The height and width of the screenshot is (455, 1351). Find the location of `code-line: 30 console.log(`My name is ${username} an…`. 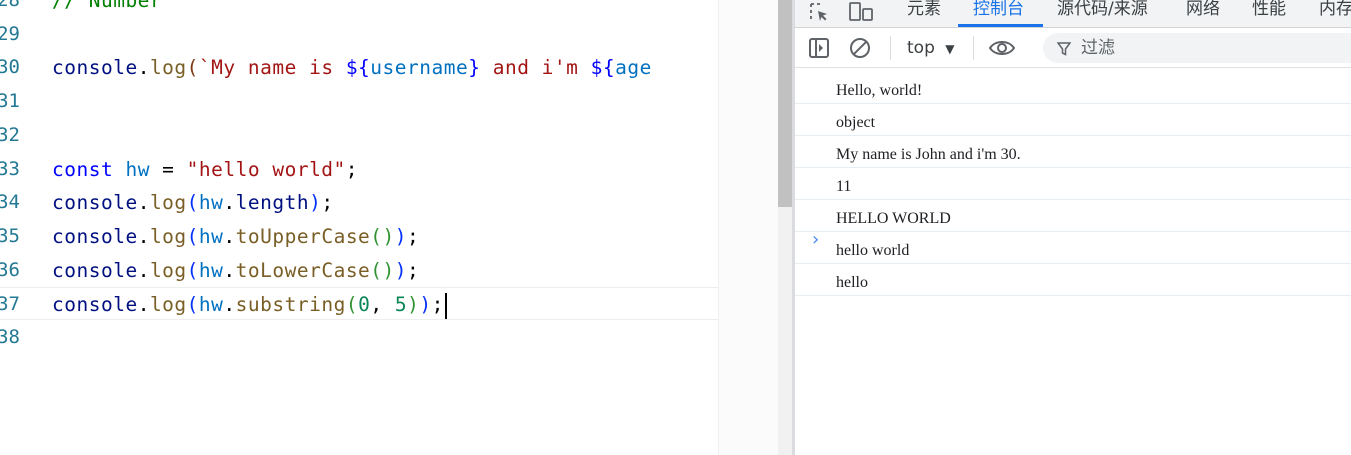

code-line: 30 console.log(`My name is ${username} an… is located at coordinates (359, 67).